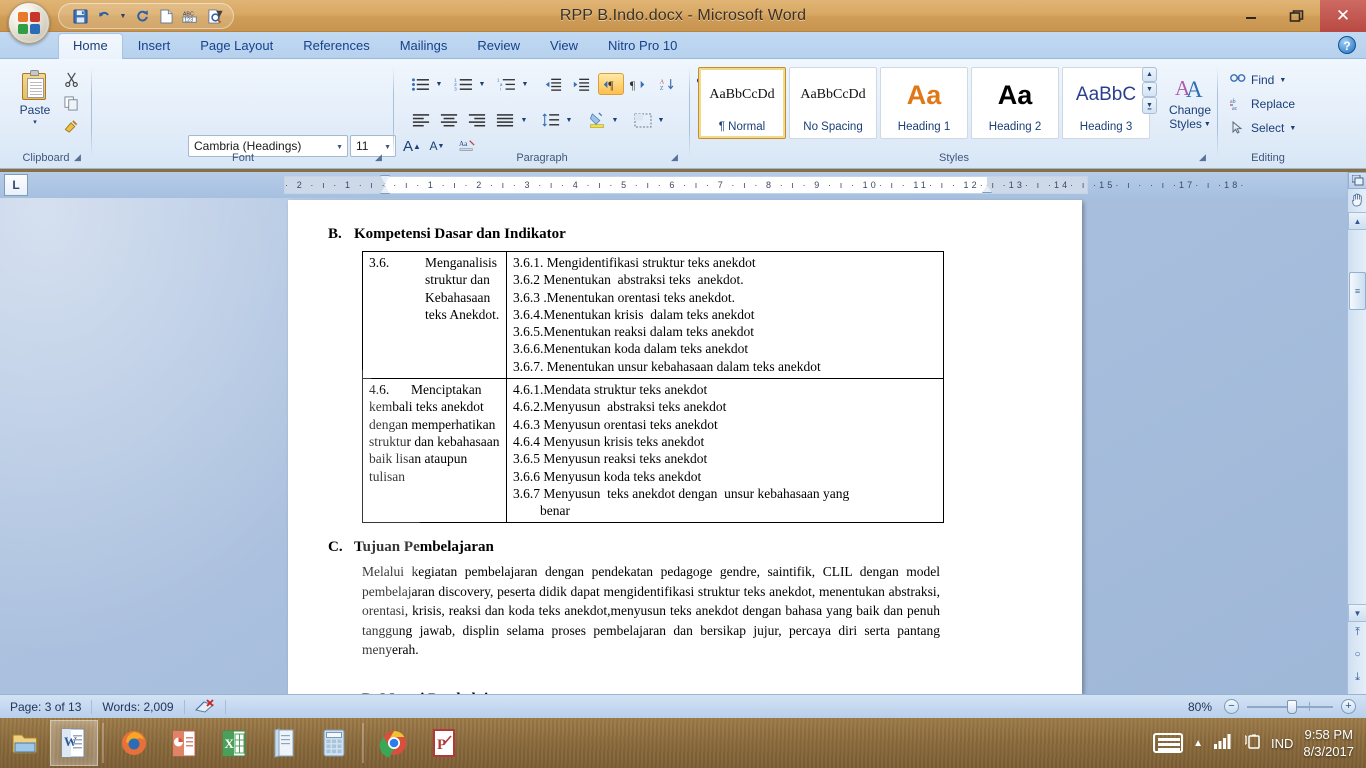  What do you see at coordinates (1231, 706) in the screenshot?
I see `zoom-out-button: −` at bounding box center [1231, 706].